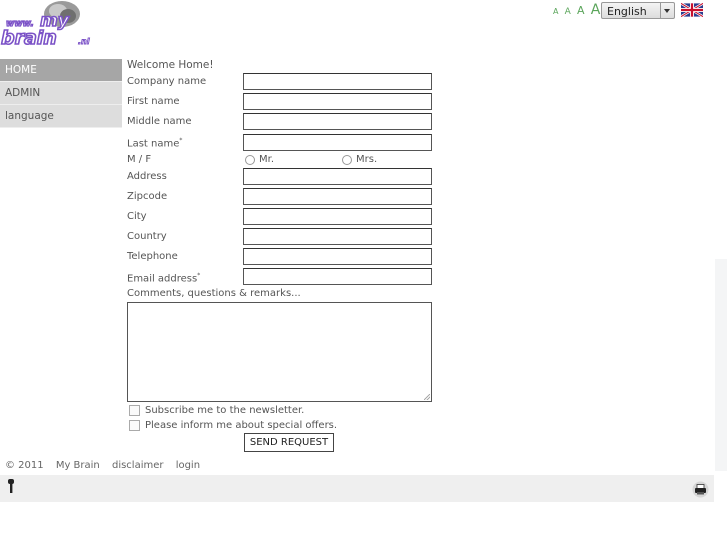 The image size is (727, 545). I want to click on language-select-value: English, so click(627, 11).